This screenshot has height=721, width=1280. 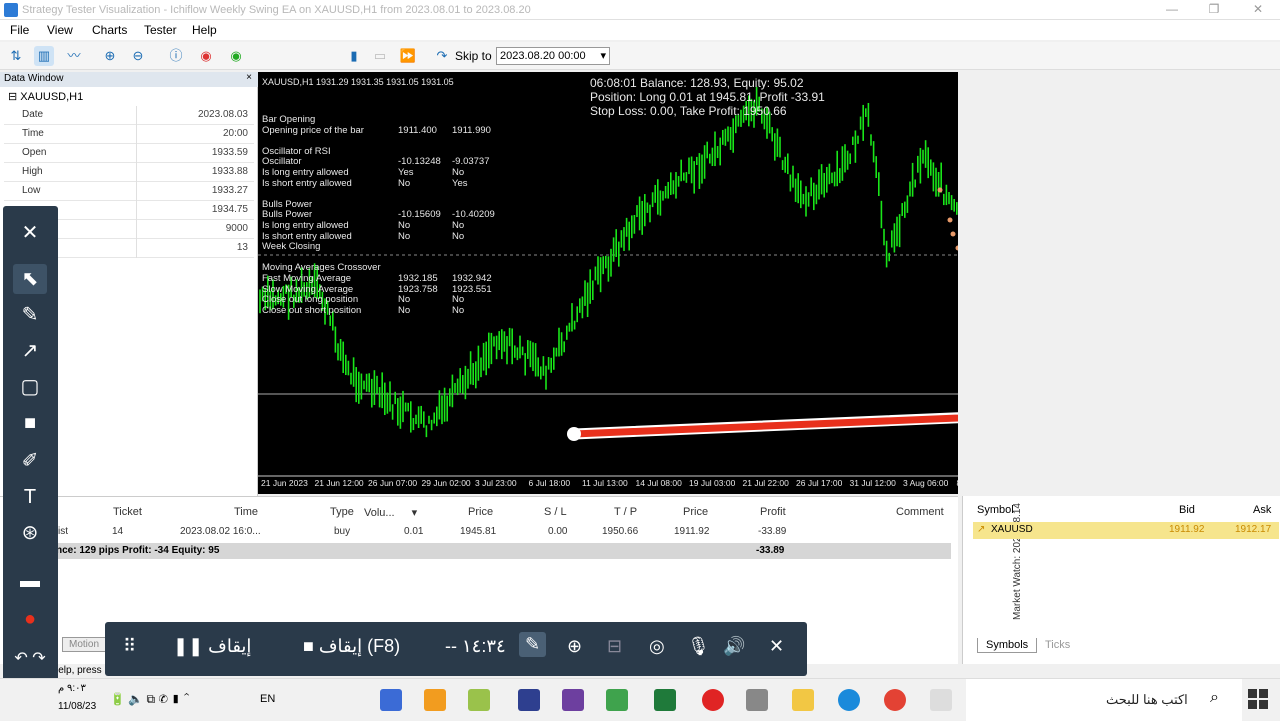 What do you see at coordinates (1214, 10) in the screenshot?
I see `maximize-button: ❐` at bounding box center [1214, 10].